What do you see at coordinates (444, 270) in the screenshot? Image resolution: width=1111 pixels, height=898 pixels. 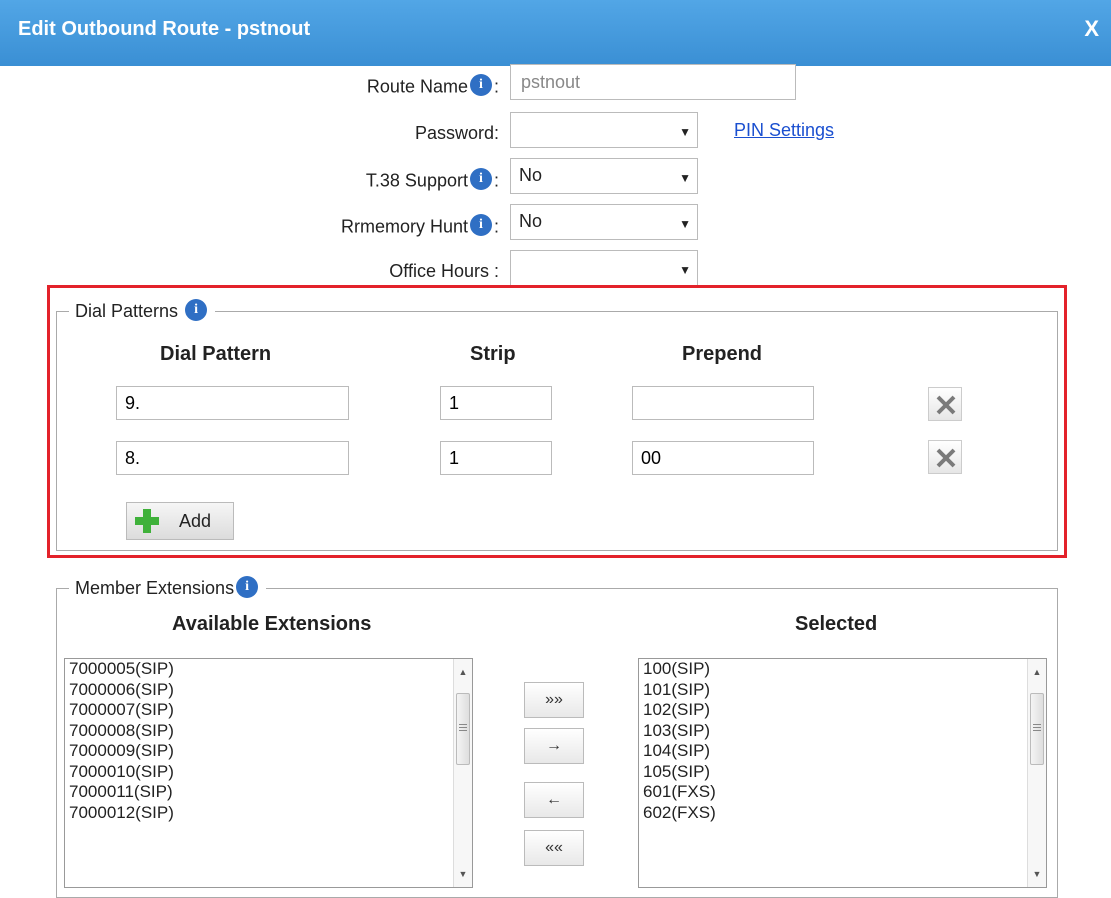 I see `office-hours-label: Office Hours :` at bounding box center [444, 270].